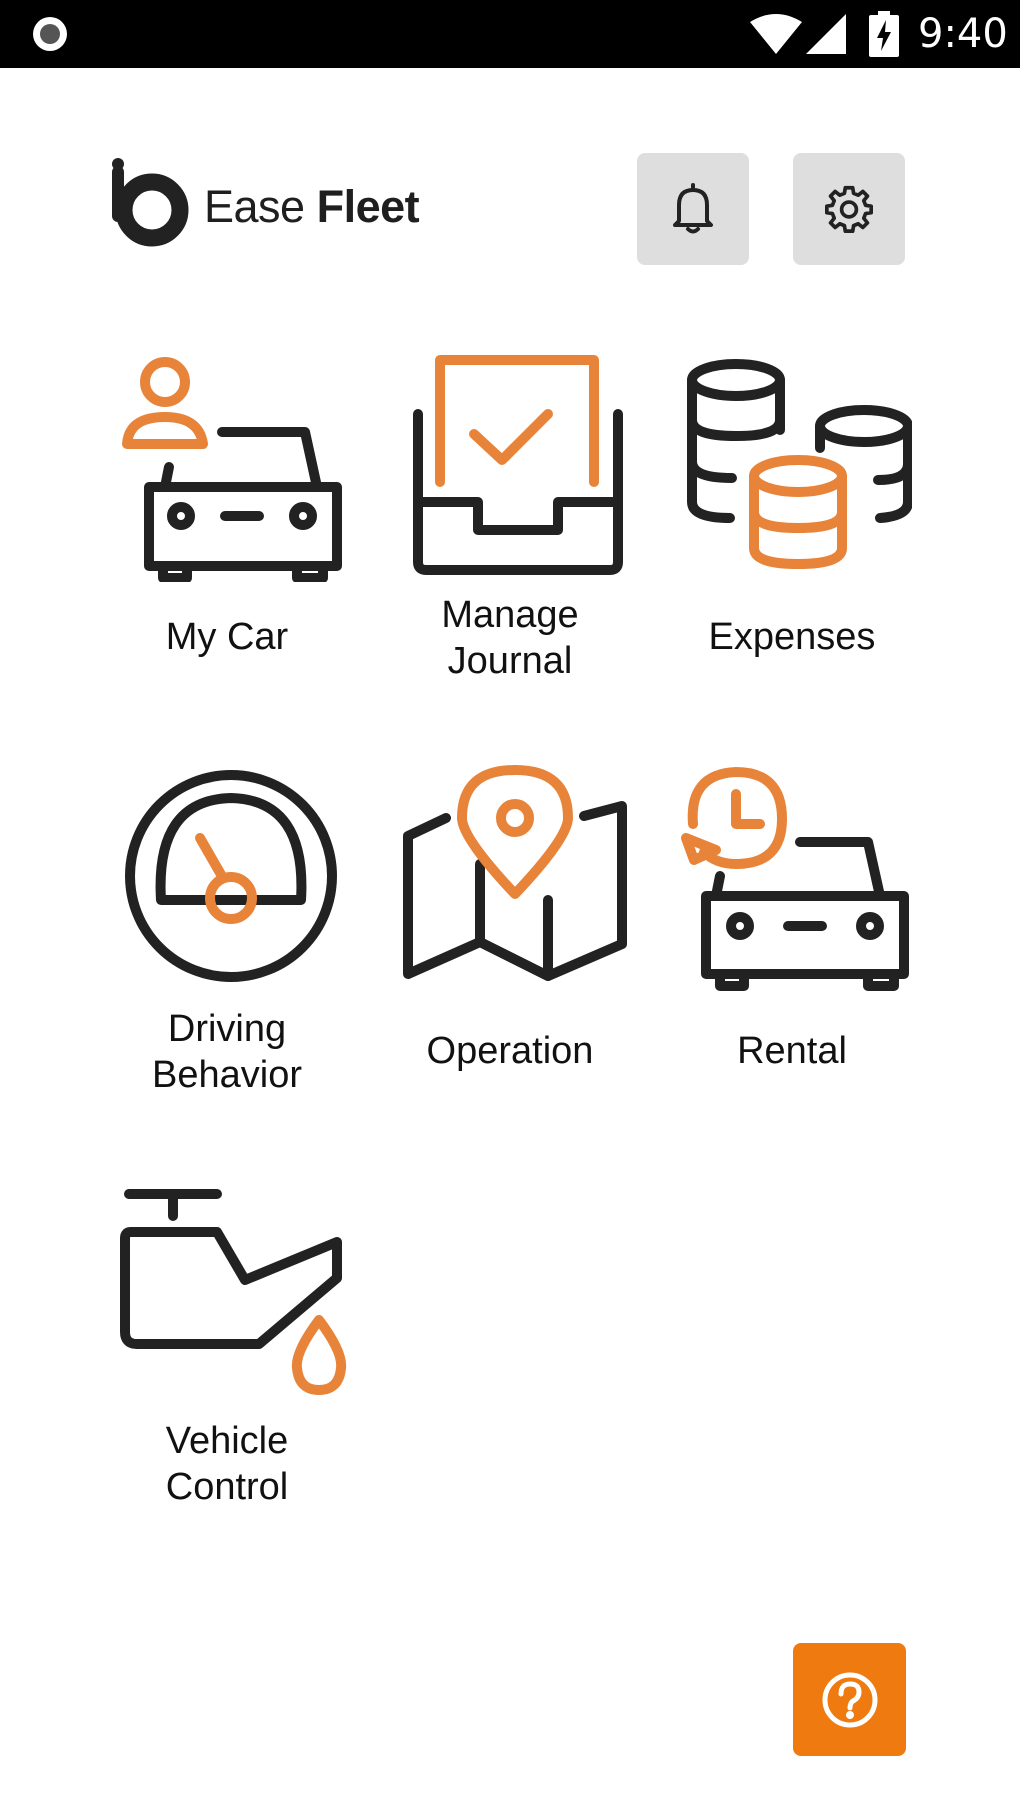  I want to click on map-pin-icon, so click(515, 873).